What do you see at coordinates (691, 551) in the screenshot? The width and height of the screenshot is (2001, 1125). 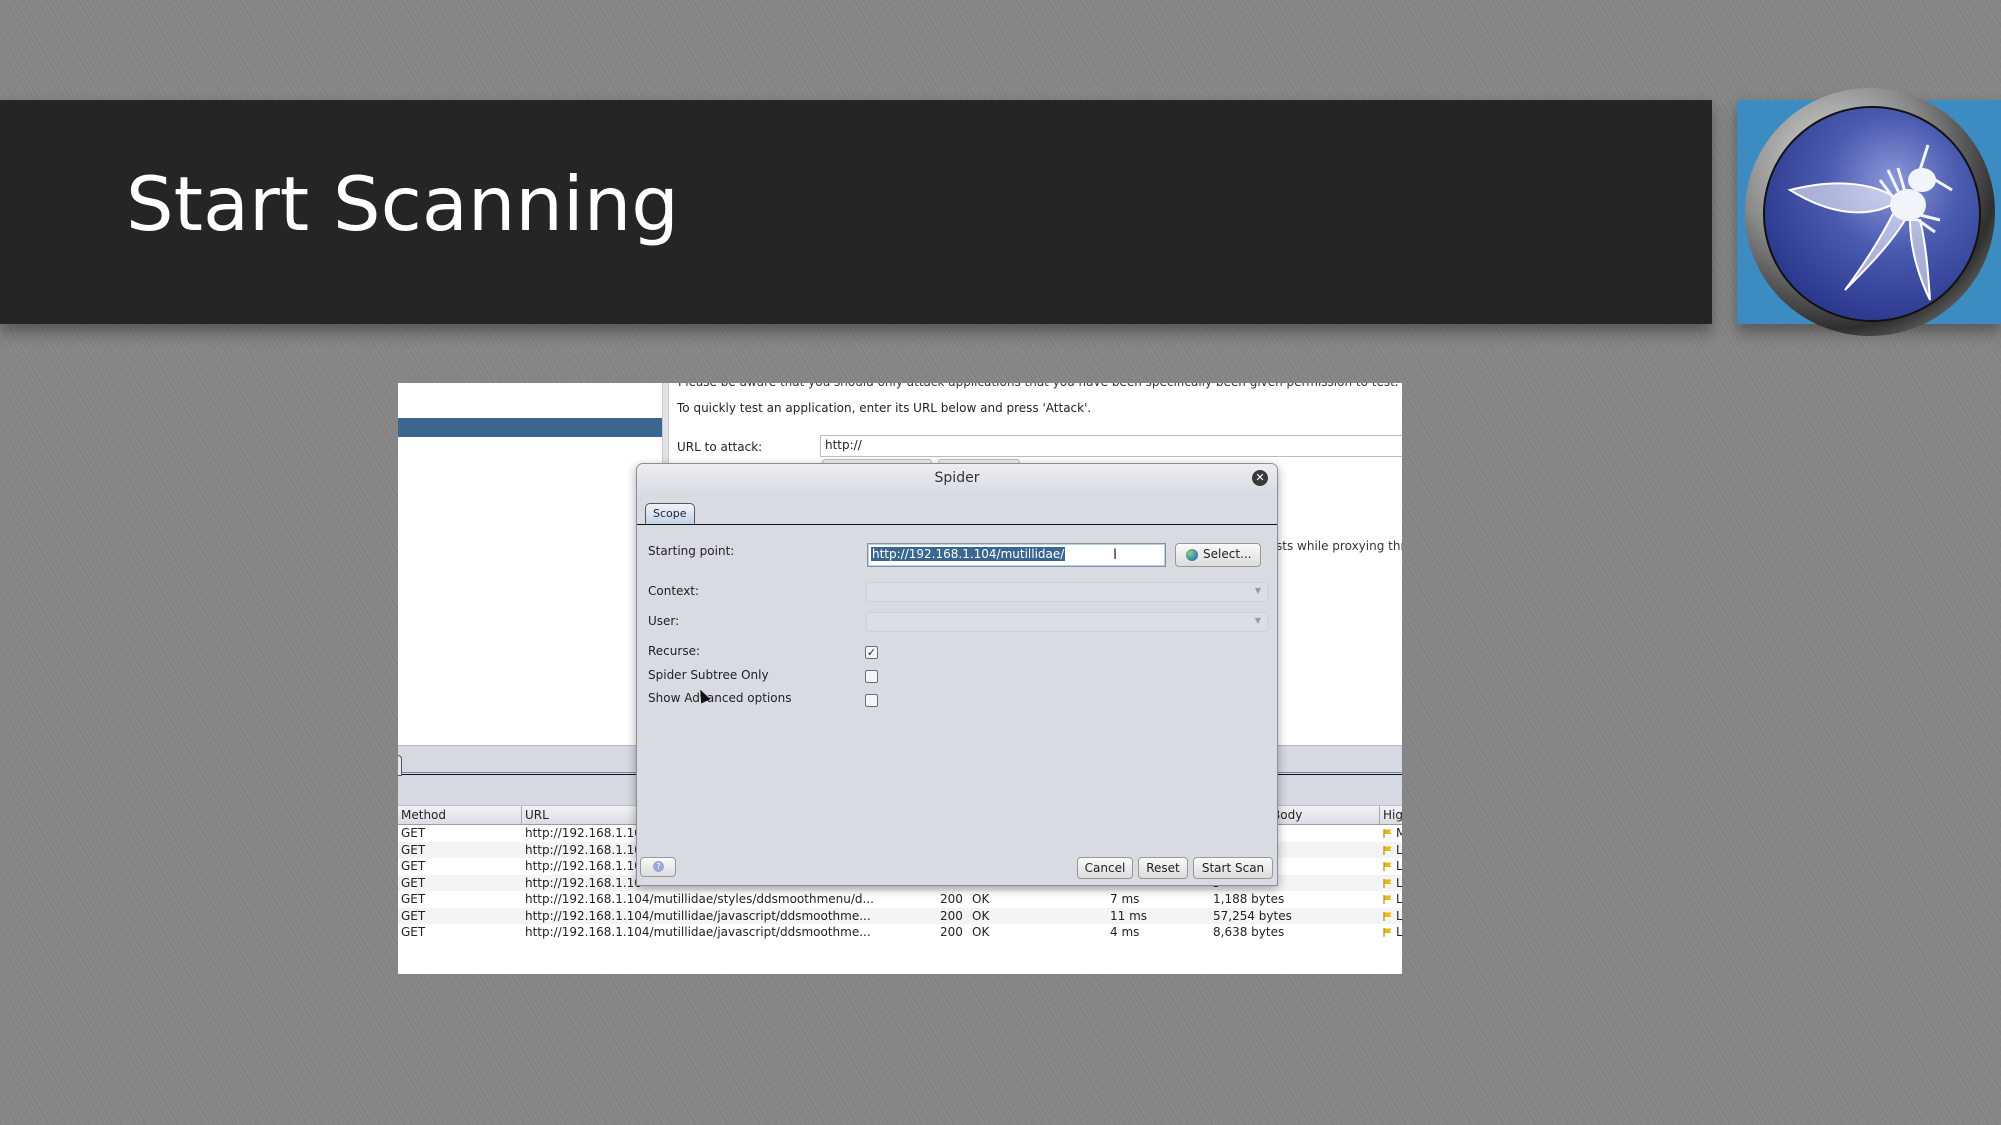 I see `starting-point-label: Starting point:` at bounding box center [691, 551].